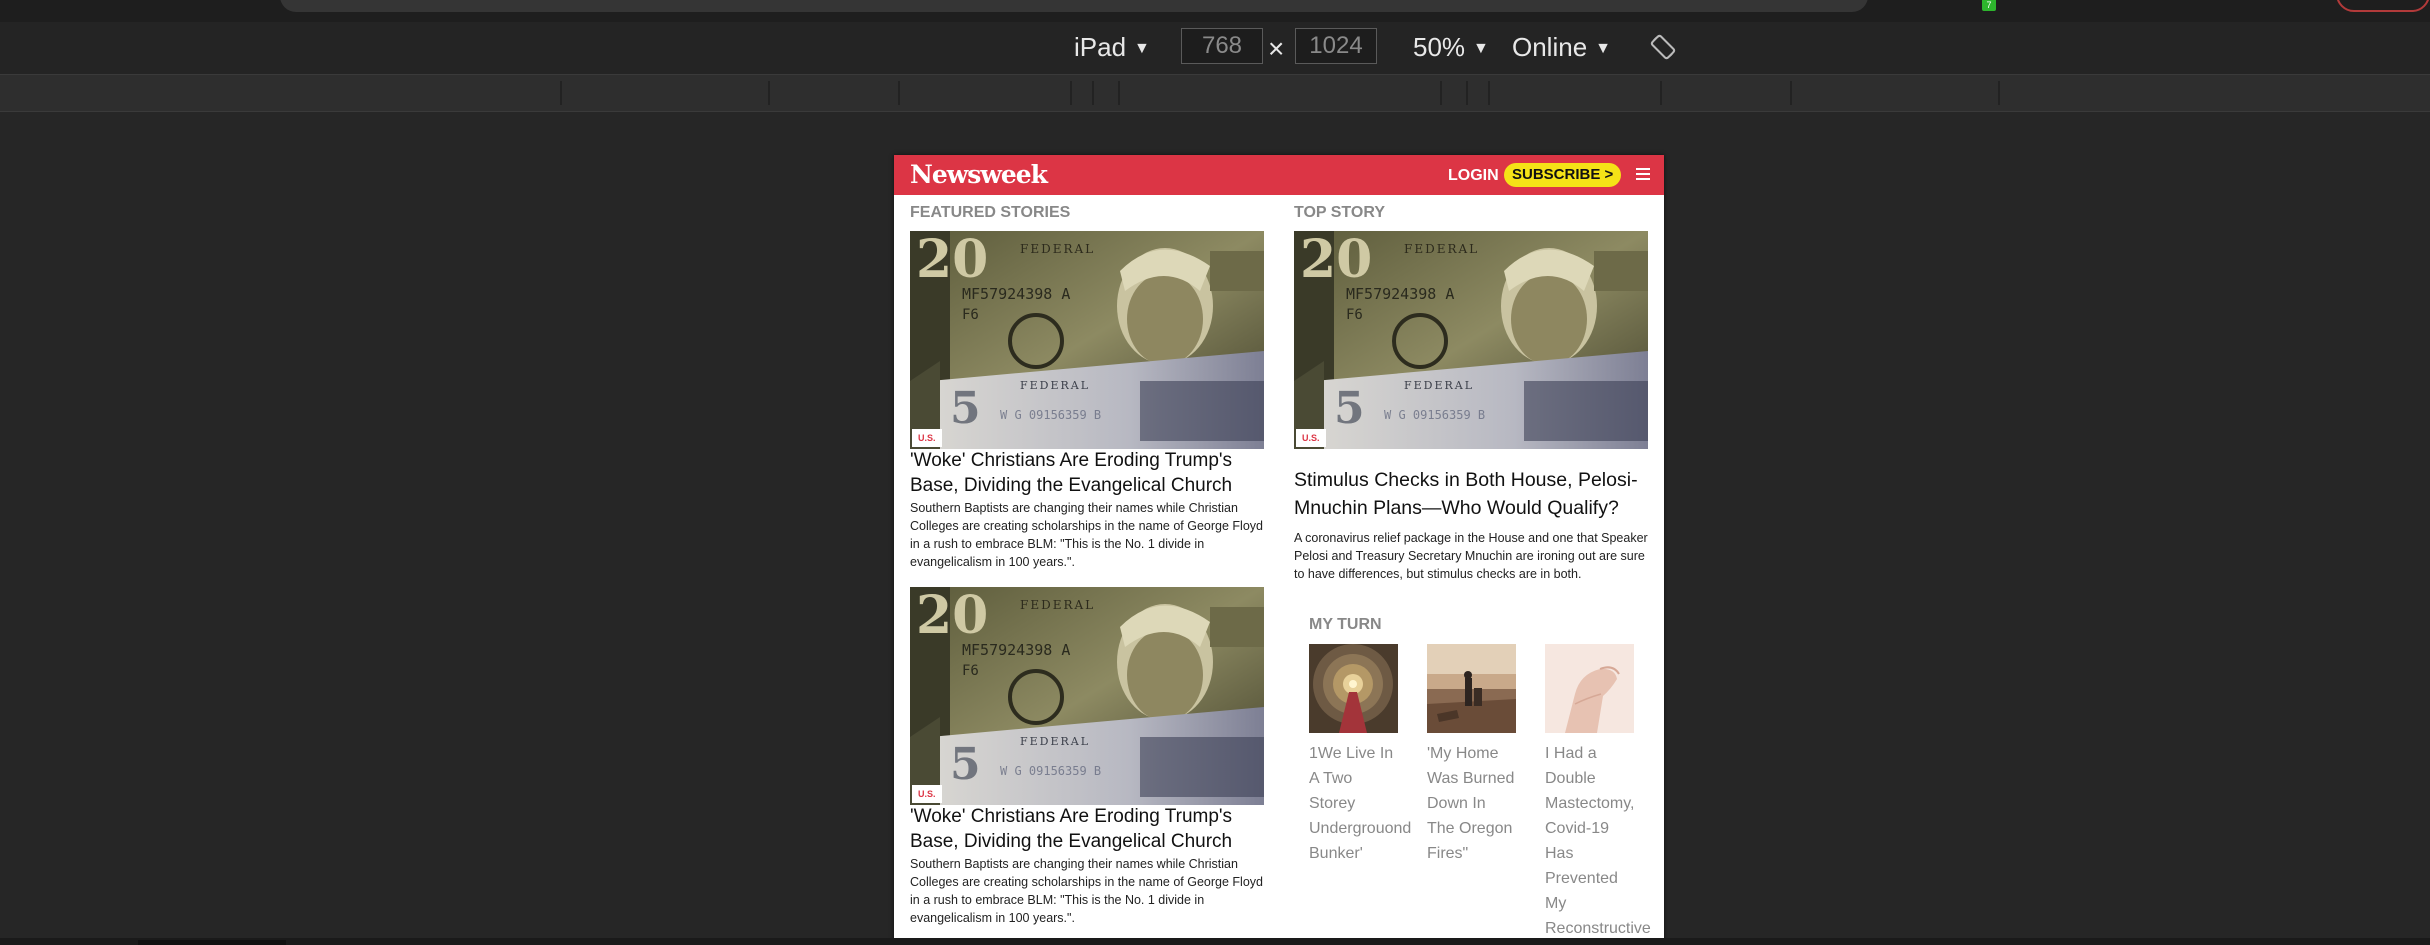 The height and width of the screenshot is (945, 2430). What do you see at coordinates (1550, 47) in the screenshot?
I see `network-label: Online` at bounding box center [1550, 47].